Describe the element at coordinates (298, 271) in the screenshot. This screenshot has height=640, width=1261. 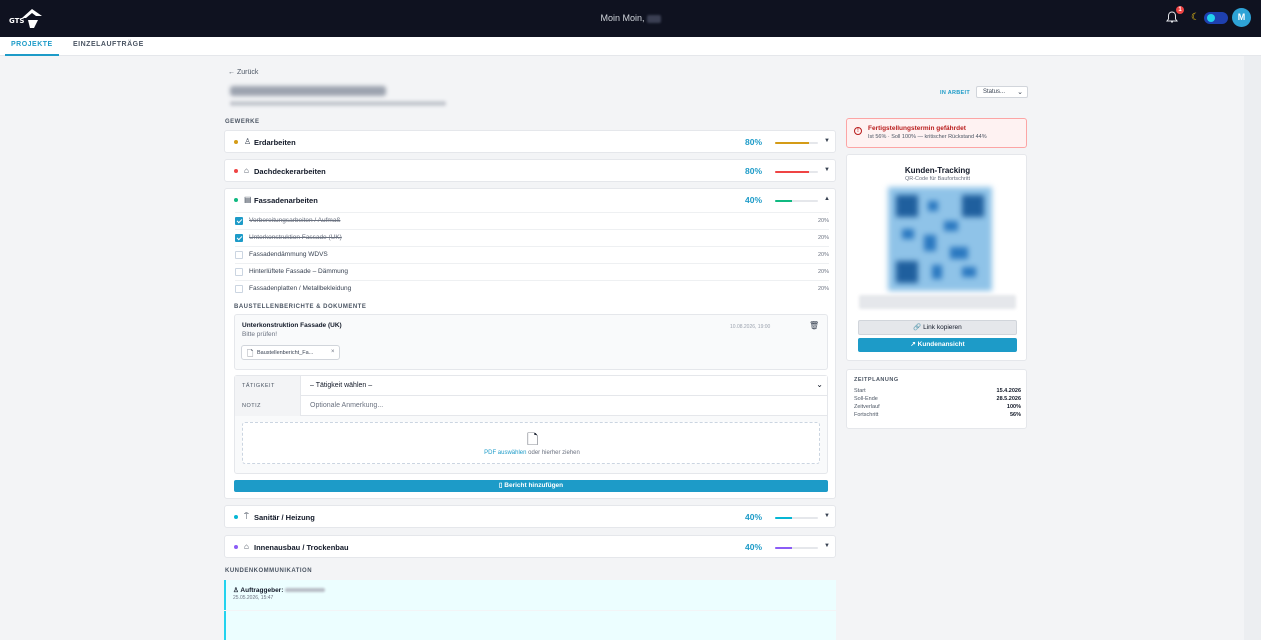
I see `task-label: Hinterlüftete Fassade – Dämmung` at that location.